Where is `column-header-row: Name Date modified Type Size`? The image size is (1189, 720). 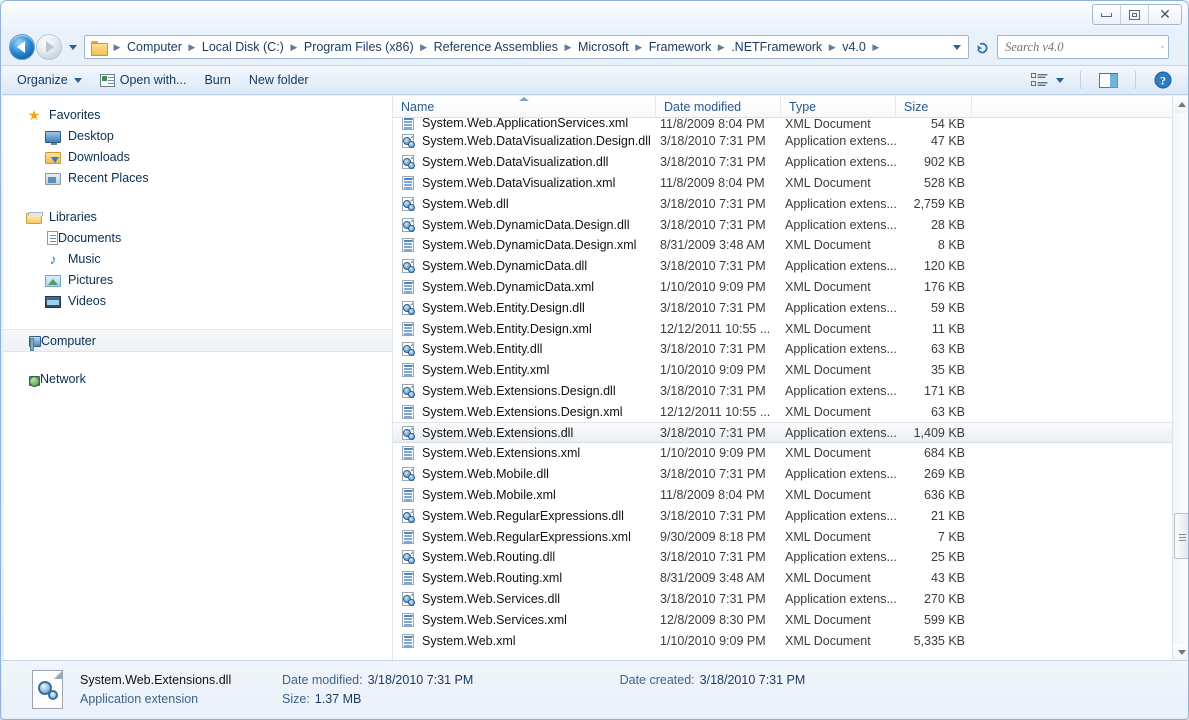
column-header-row: Name Date modified Type Size is located at coordinates (790, 107).